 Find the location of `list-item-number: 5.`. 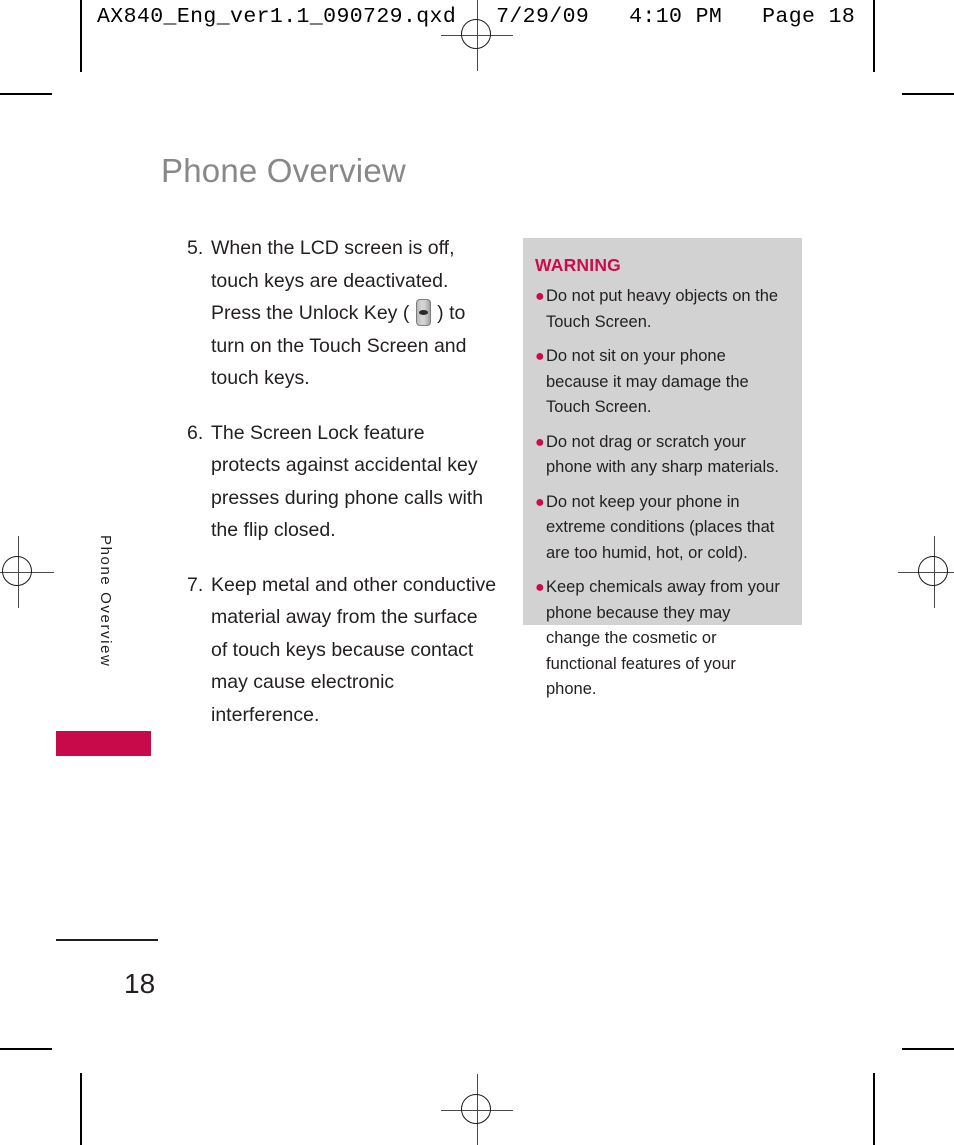

list-item-number: 5. is located at coordinates (195, 248).